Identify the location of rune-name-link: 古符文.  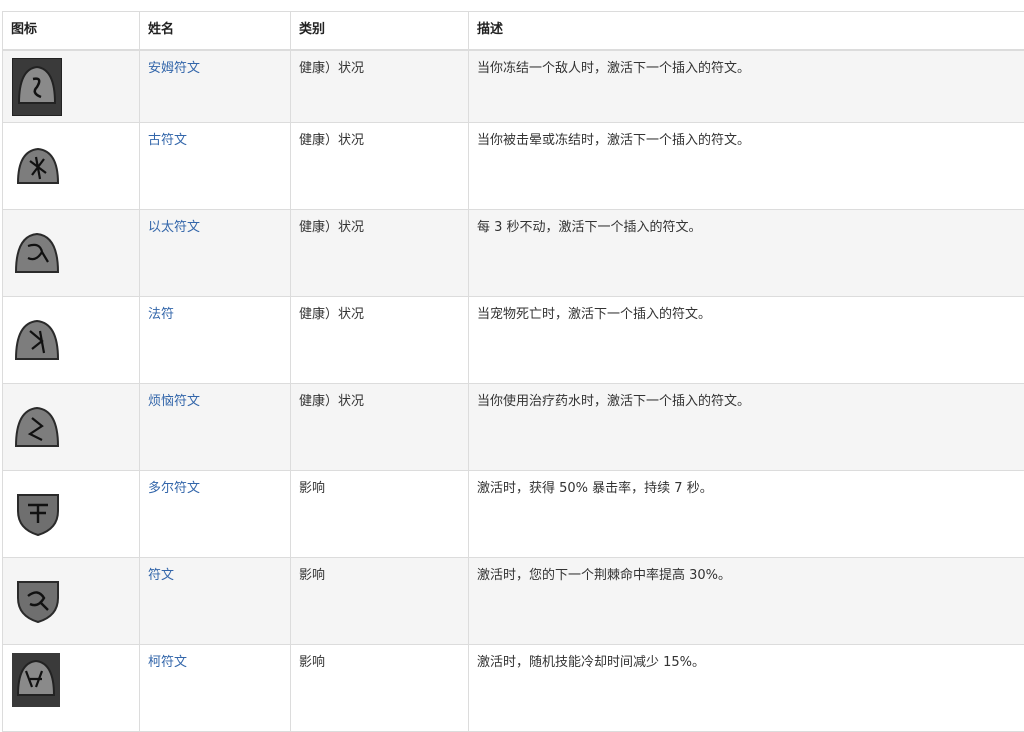
(167, 140).